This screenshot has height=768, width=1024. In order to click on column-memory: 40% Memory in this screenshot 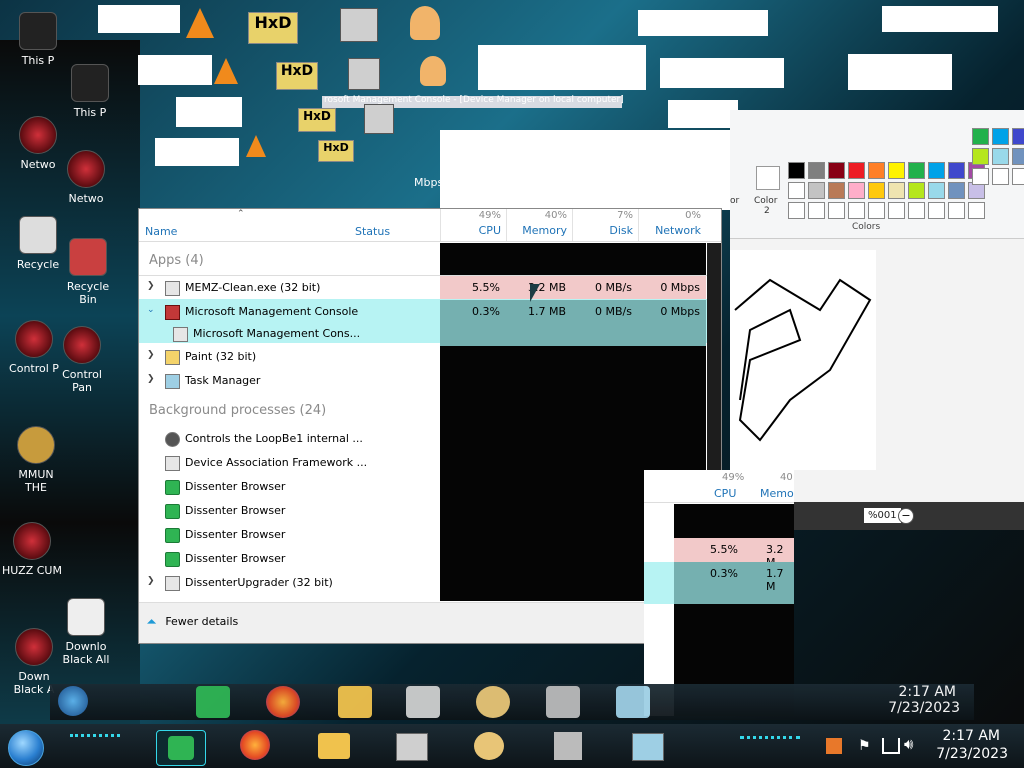, I will do `click(539, 225)`.